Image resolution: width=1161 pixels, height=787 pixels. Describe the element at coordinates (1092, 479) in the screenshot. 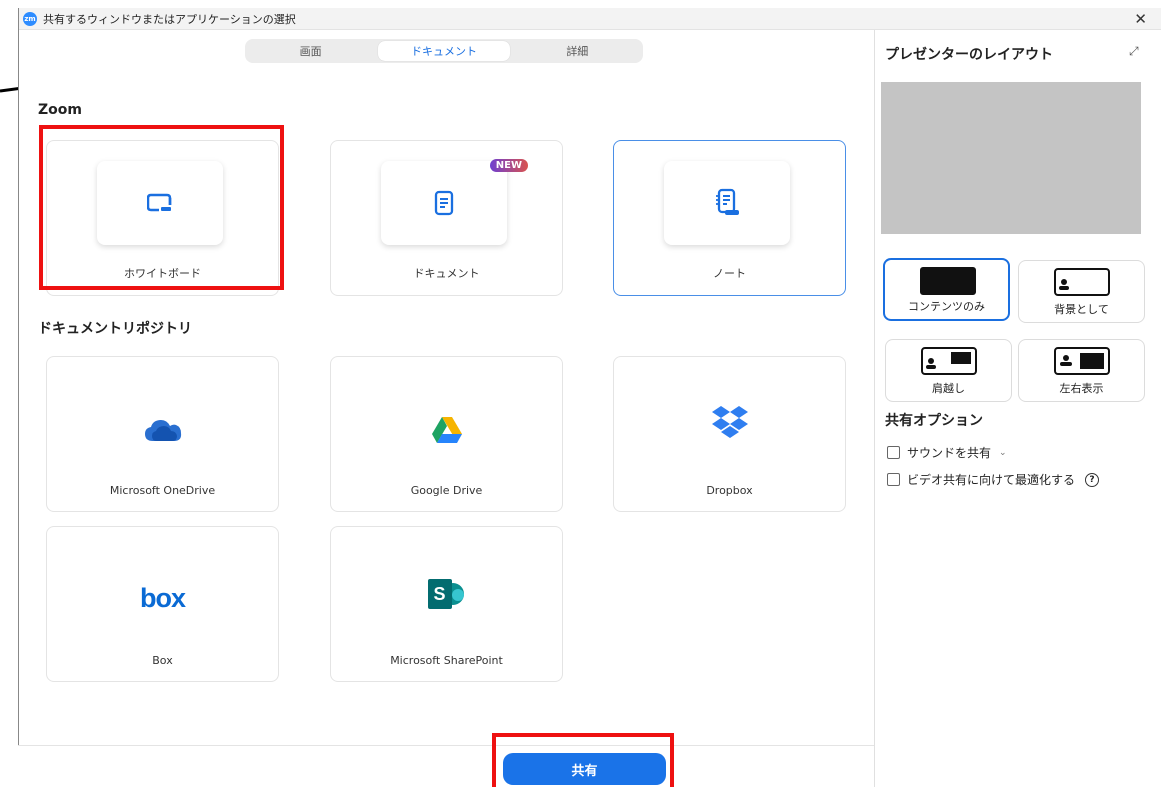

I see `help-icon: ?` at that location.